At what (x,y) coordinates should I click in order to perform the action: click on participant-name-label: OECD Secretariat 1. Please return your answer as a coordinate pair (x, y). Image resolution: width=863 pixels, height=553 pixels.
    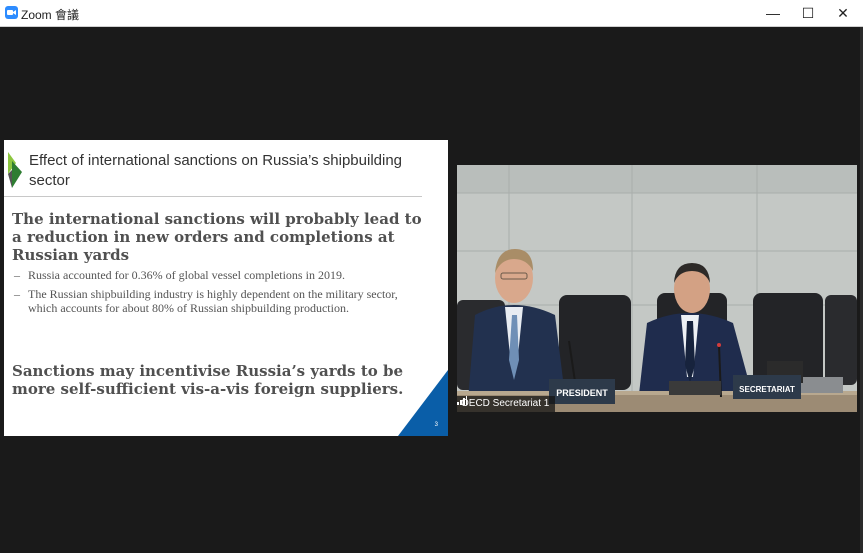
    Looking at the image, I should click on (506, 404).